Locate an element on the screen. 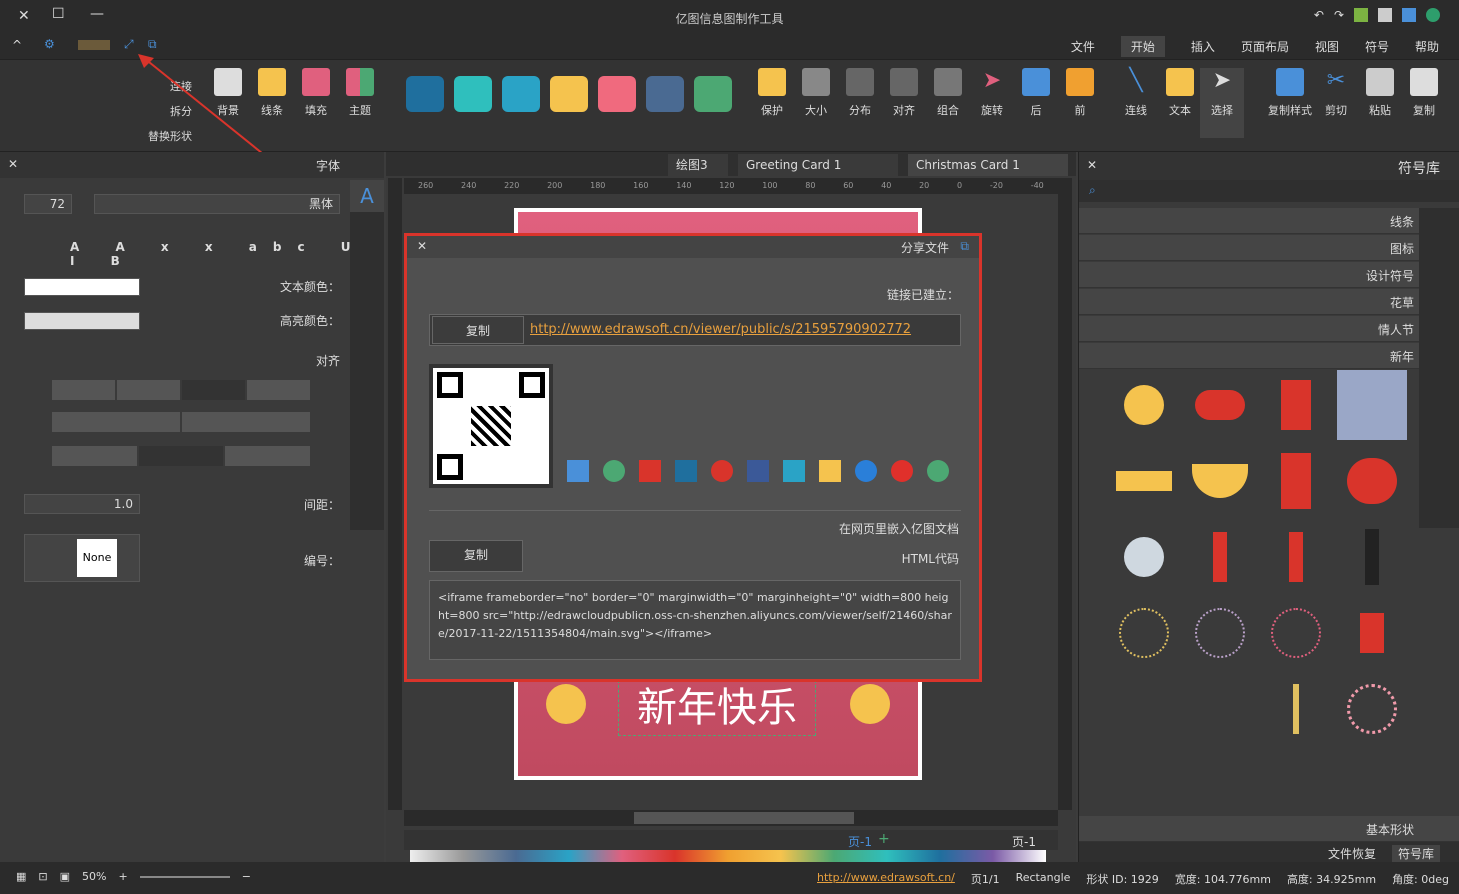 The width and height of the screenshot is (1459, 894). indent-buttons is located at coordinates (181, 422).